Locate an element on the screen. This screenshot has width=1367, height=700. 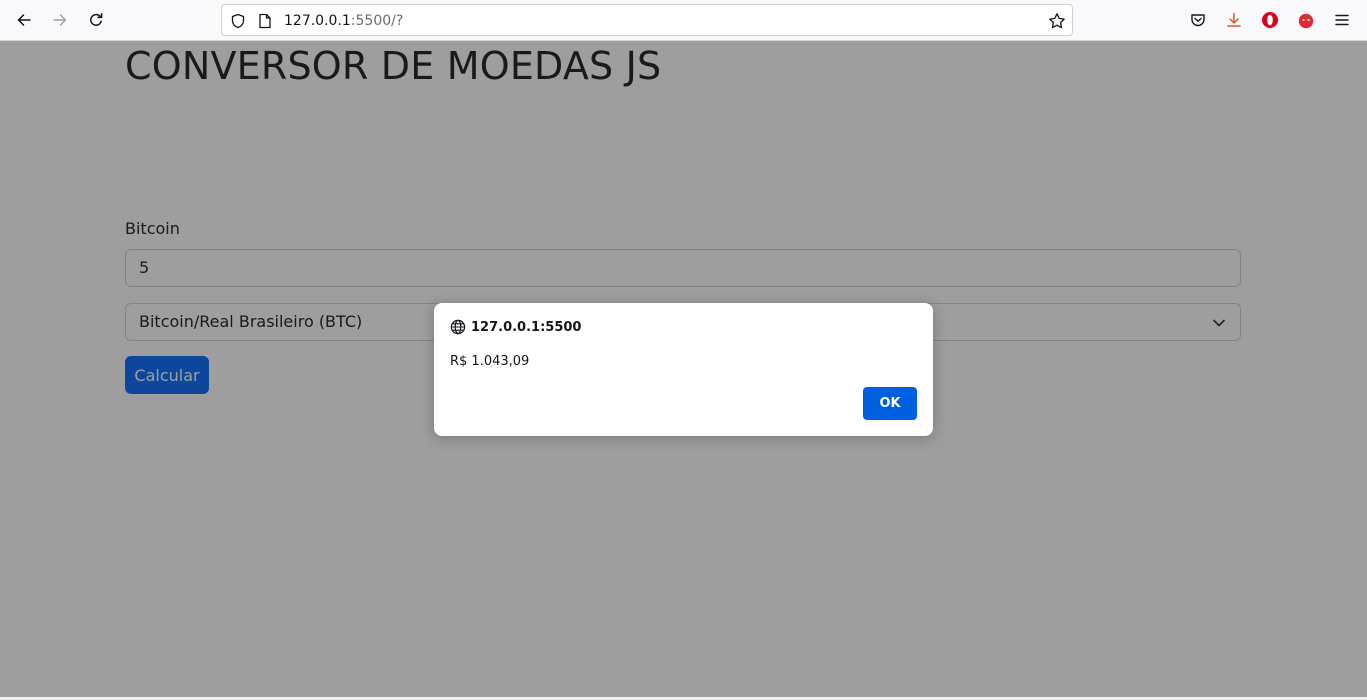
arrow-left-icon is located at coordinates (24, 20).